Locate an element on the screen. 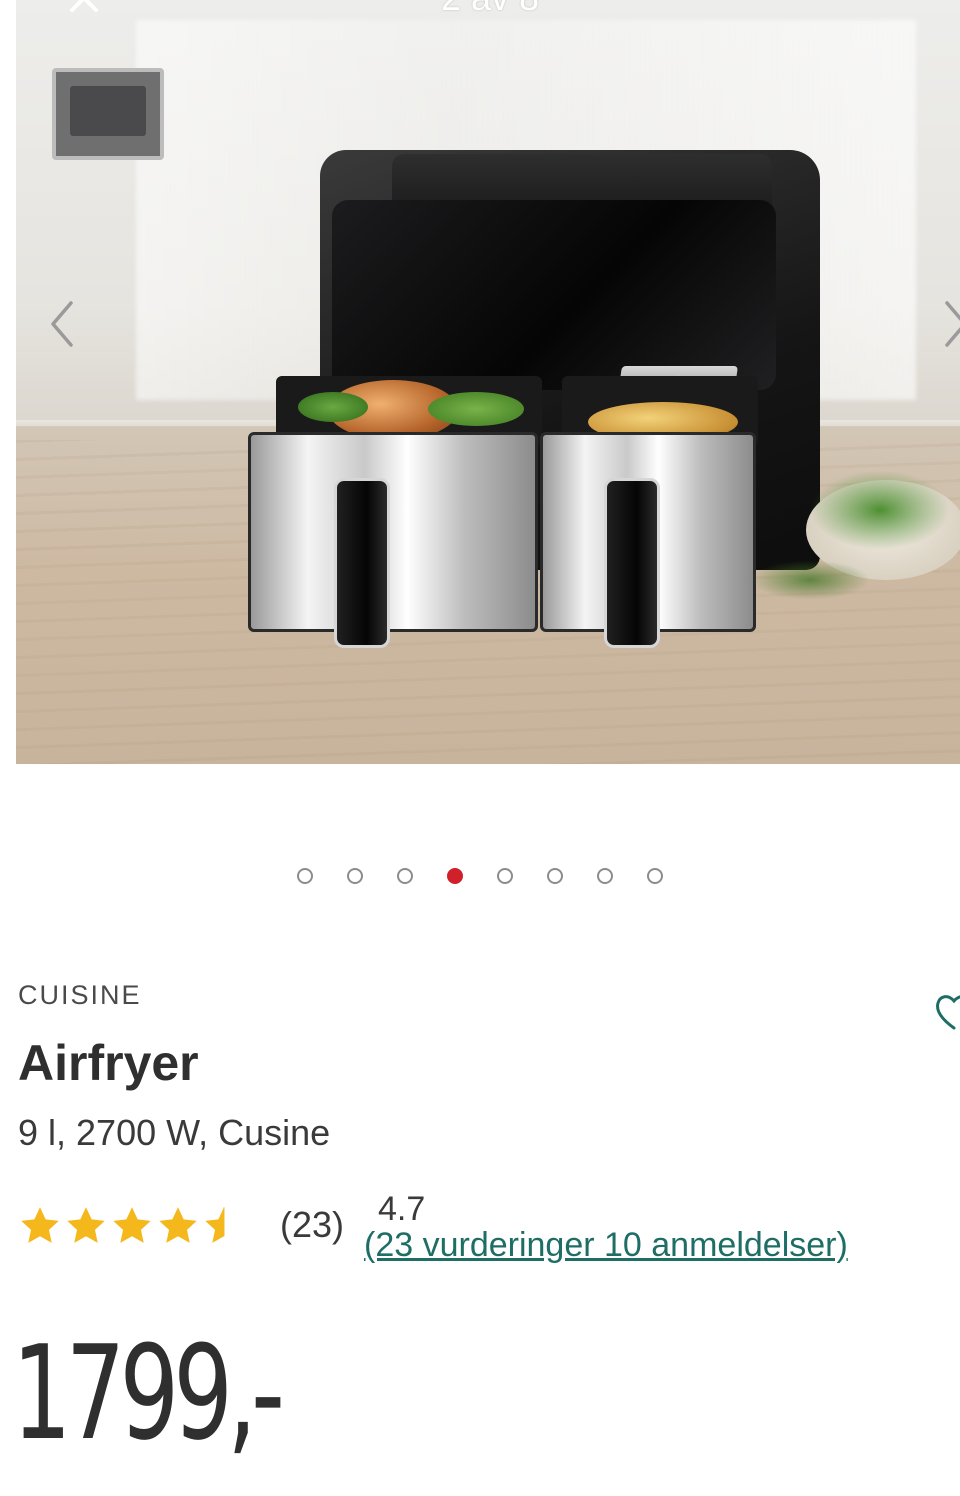 The height and width of the screenshot is (1496, 960). chevron-left-icon is located at coordinates (62, 324).